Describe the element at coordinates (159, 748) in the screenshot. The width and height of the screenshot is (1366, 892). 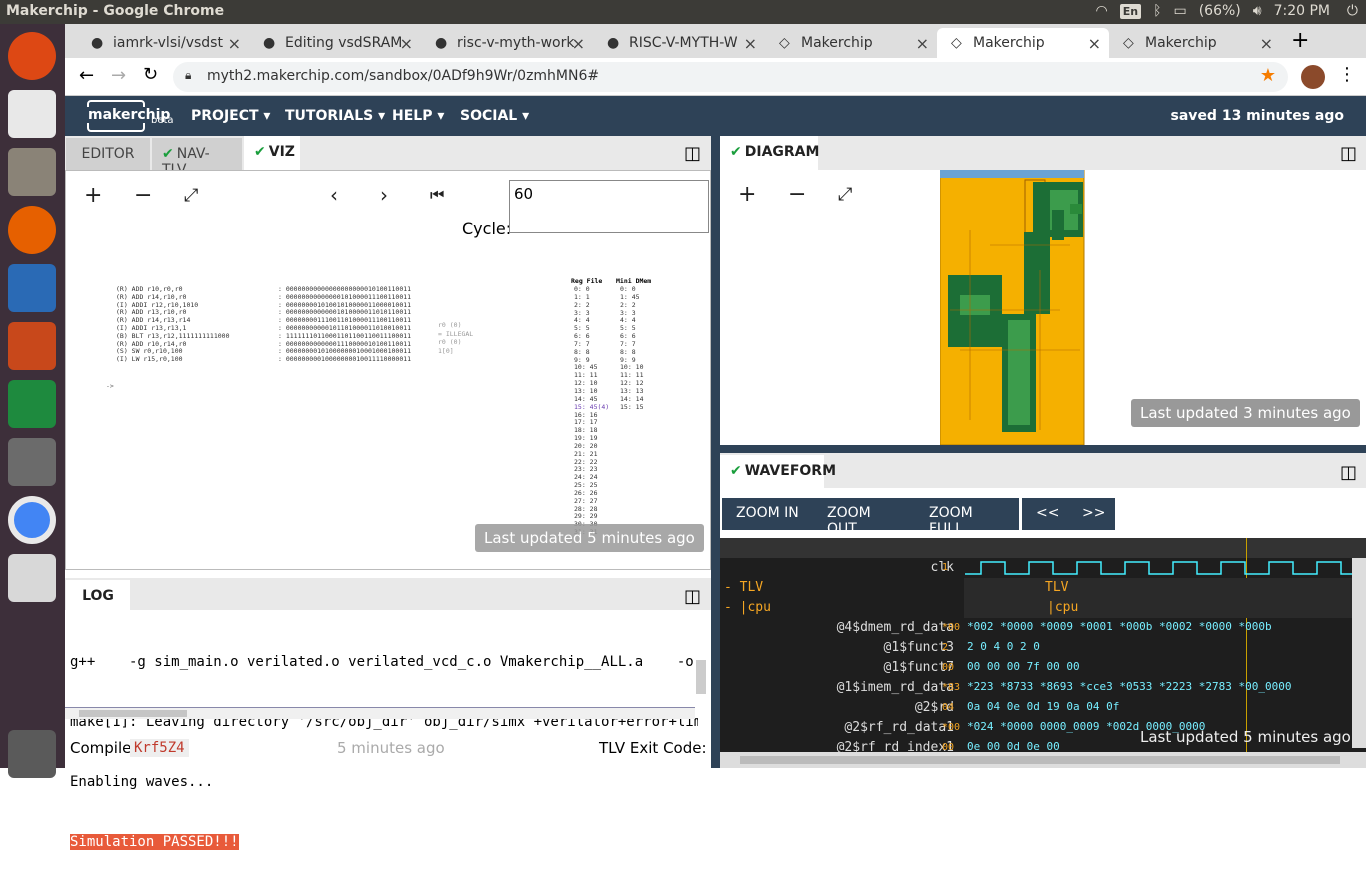
I see `compile-id: Krf5Z4` at that location.